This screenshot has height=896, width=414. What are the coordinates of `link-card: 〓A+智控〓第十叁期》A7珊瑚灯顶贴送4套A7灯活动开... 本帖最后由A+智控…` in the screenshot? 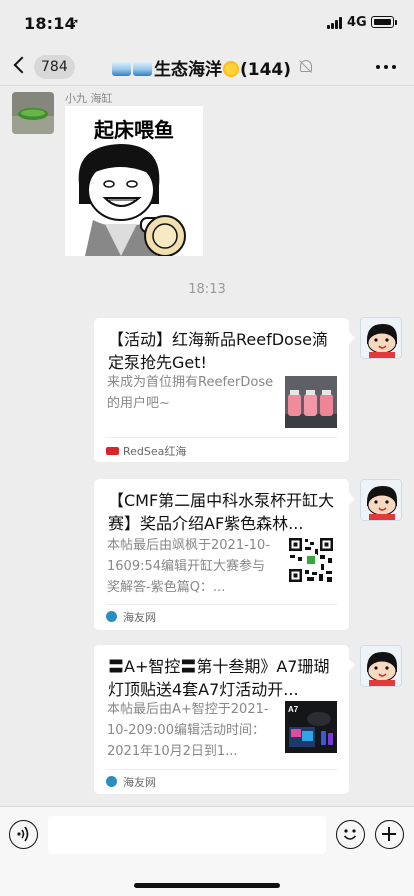 It's located at (224, 719).